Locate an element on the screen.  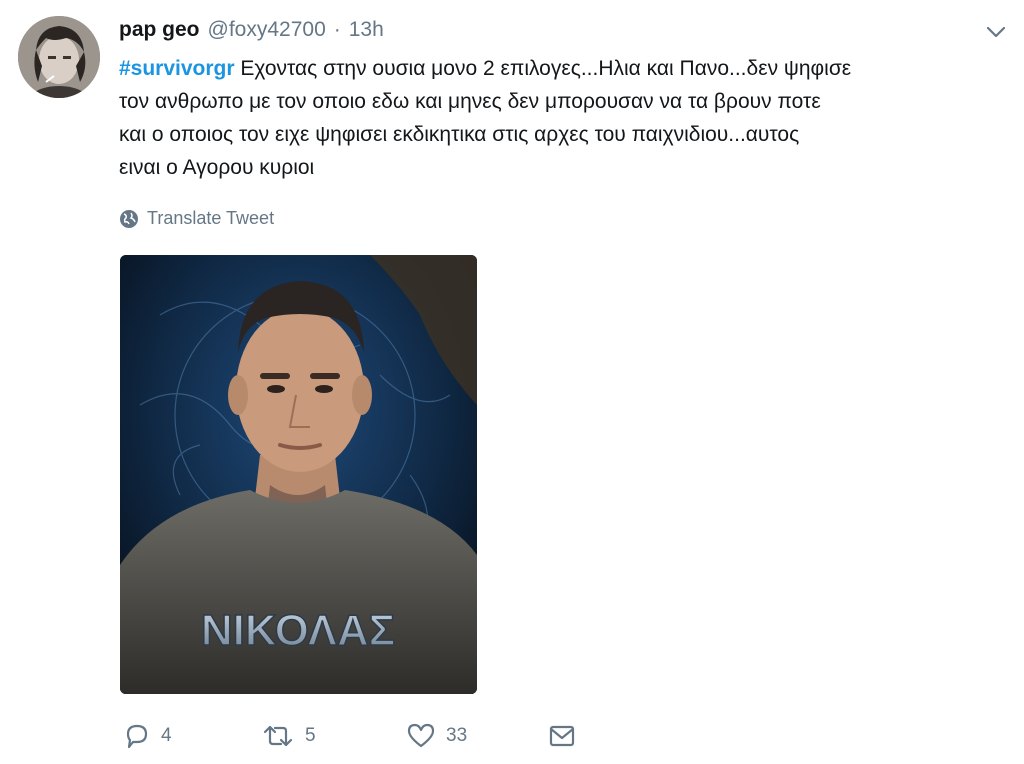
hashtag-link: #survivorgr is located at coordinates (177, 68).